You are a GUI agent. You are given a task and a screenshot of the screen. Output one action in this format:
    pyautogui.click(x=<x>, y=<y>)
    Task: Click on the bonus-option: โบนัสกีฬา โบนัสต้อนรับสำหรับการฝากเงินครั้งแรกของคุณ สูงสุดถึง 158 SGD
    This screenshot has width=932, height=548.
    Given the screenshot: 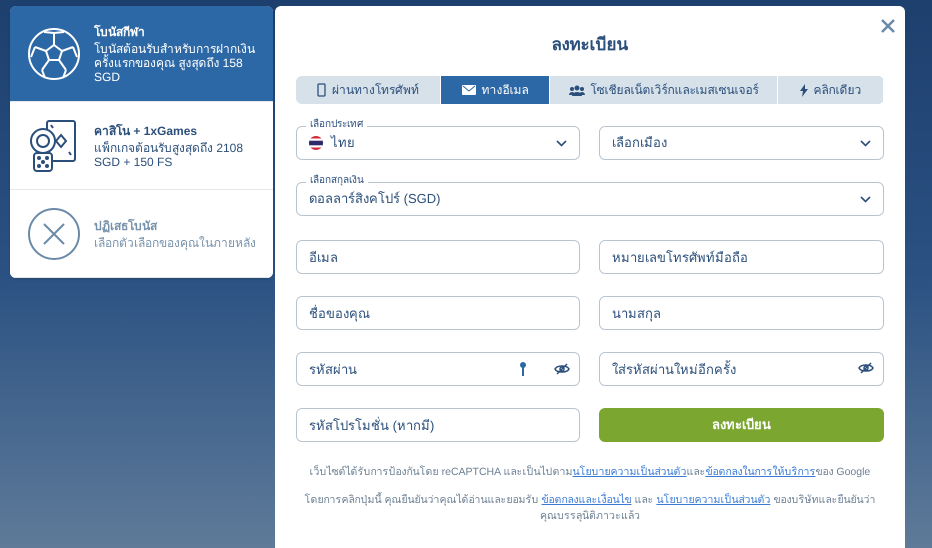 What is the action you would take?
    pyautogui.click(x=141, y=54)
    